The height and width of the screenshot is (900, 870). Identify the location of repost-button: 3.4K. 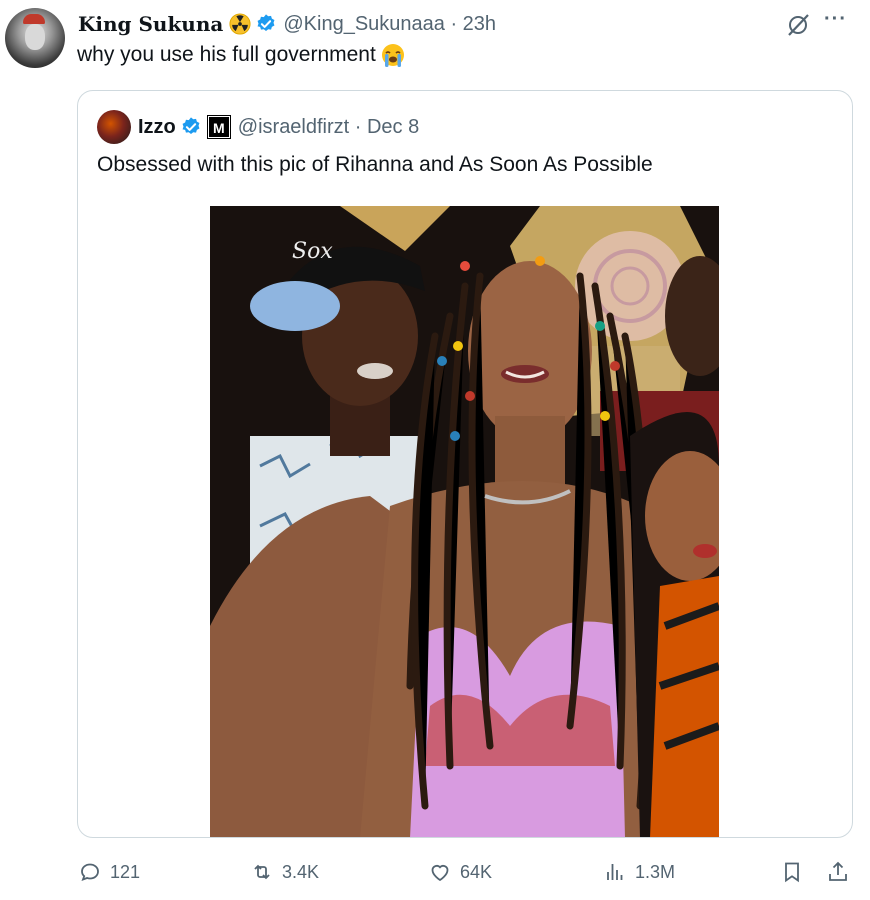
(284, 872).